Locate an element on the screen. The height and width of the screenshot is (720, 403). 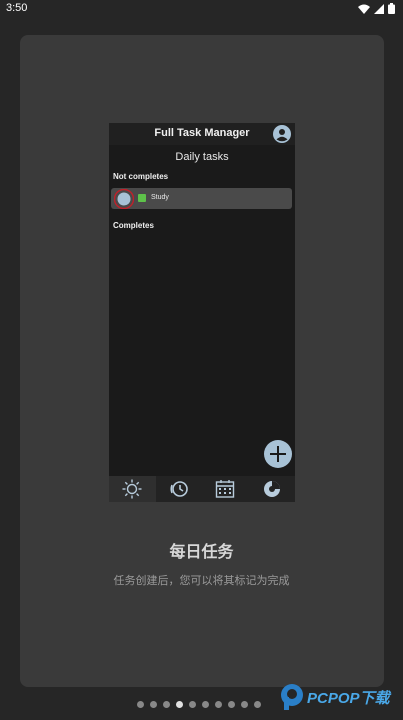
page-dot-active is located at coordinates (179, 704).